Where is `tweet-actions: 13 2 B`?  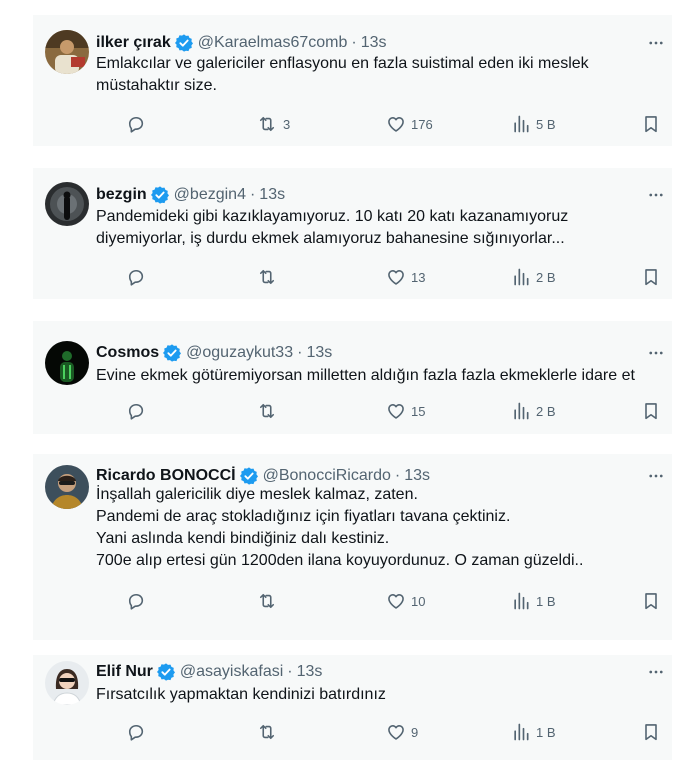
tweet-actions: 13 2 B is located at coordinates (379, 277).